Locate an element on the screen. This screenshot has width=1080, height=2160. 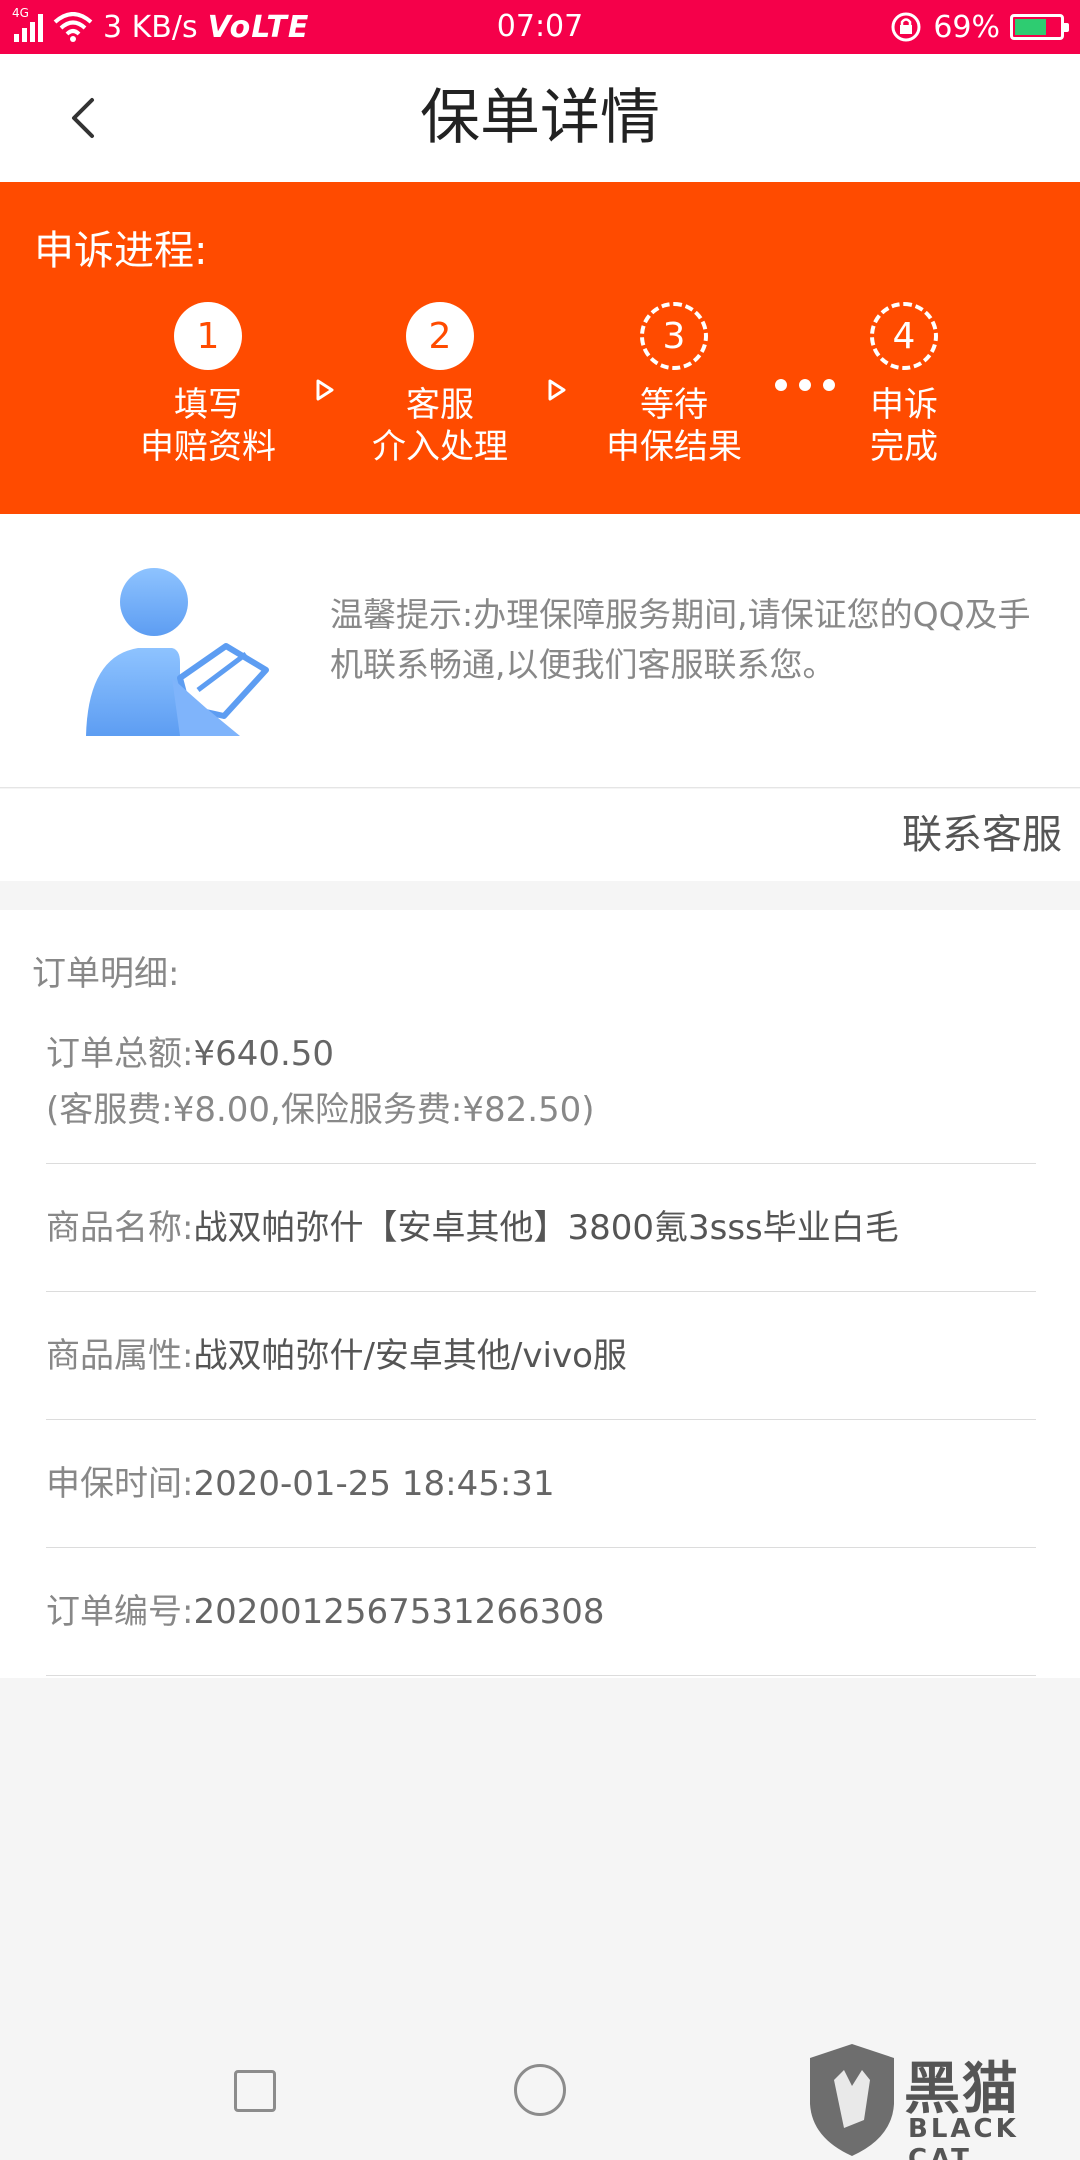
table-row: 订单编号:2020012567531266308 is located at coordinates (541, 1612).